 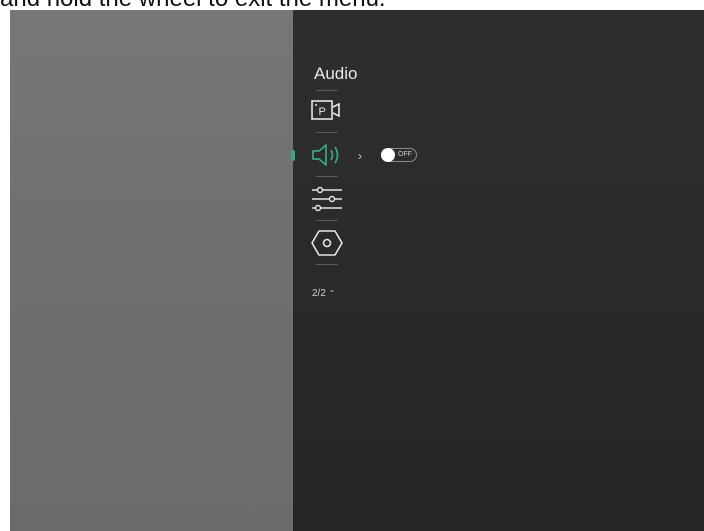 What do you see at coordinates (388, 155) in the screenshot?
I see `toggle-knob` at bounding box center [388, 155].